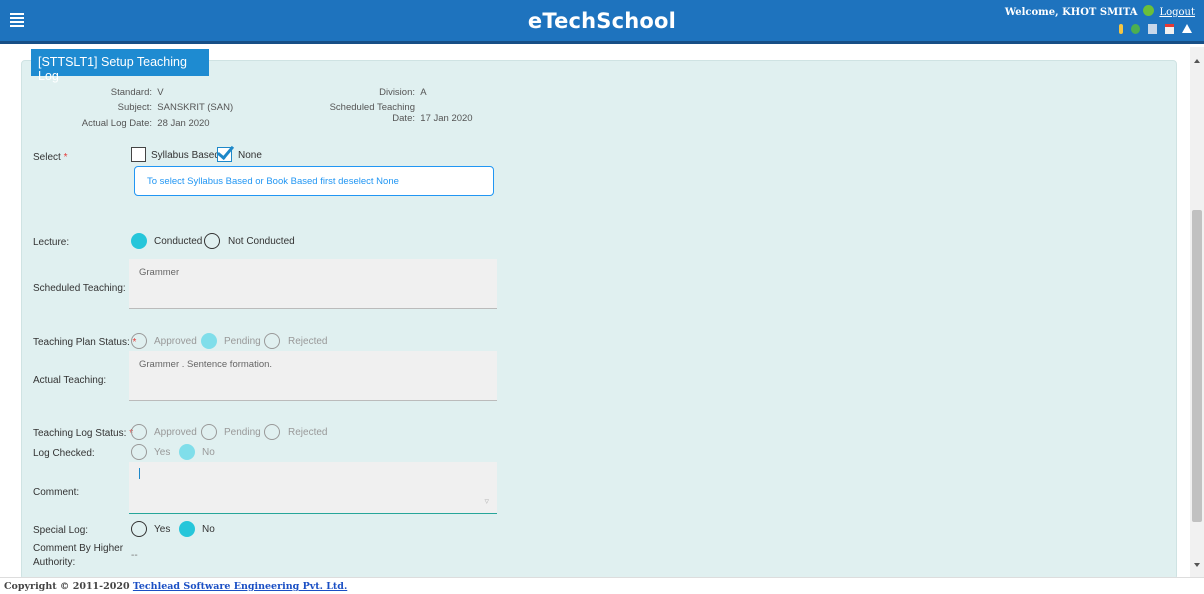 This screenshot has width=1204, height=594. I want to click on welcome-area: Welcome, KHOT SMITA Logout, so click(1100, 11).